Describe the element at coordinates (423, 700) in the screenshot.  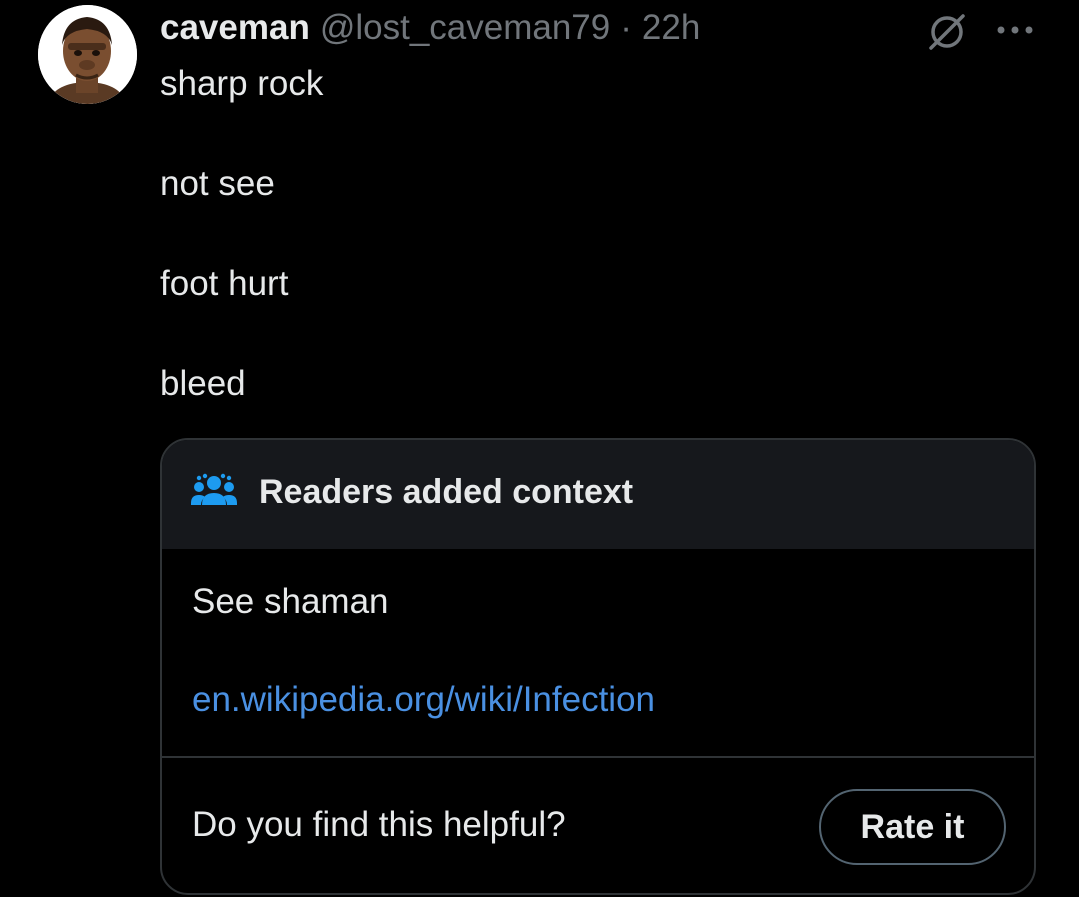
I see `community-note-source-link: en.wikipedia.org/wiki/Infection` at that location.